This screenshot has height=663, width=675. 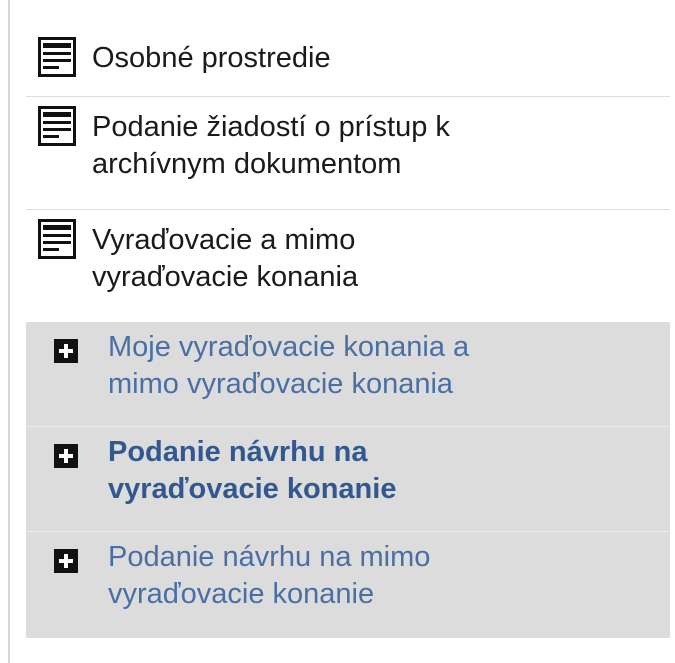 What do you see at coordinates (9, 331) in the screenshot?
I see `panel-left-border` at bounding box center [9, 331].